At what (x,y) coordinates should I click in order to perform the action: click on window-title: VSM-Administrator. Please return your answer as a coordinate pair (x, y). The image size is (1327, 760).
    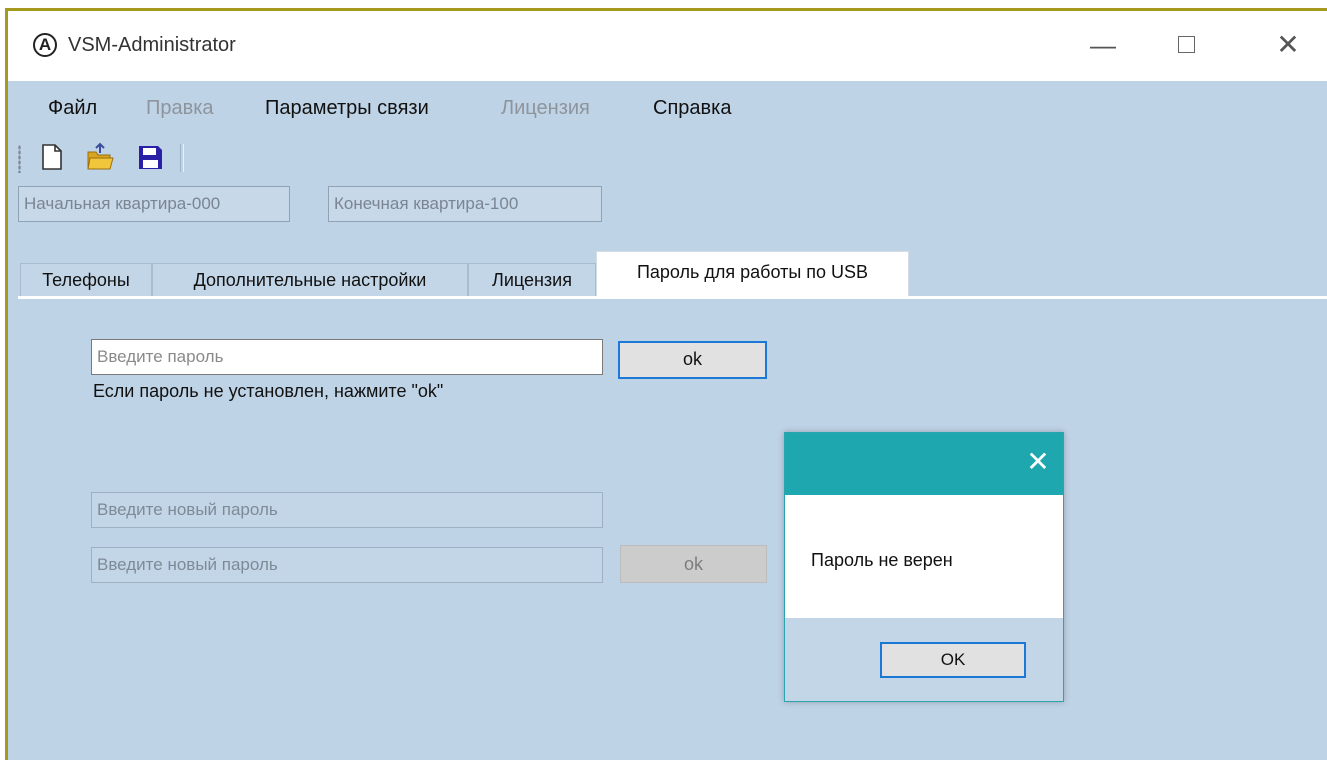
    Looking at the image, I should click on (152, 45).